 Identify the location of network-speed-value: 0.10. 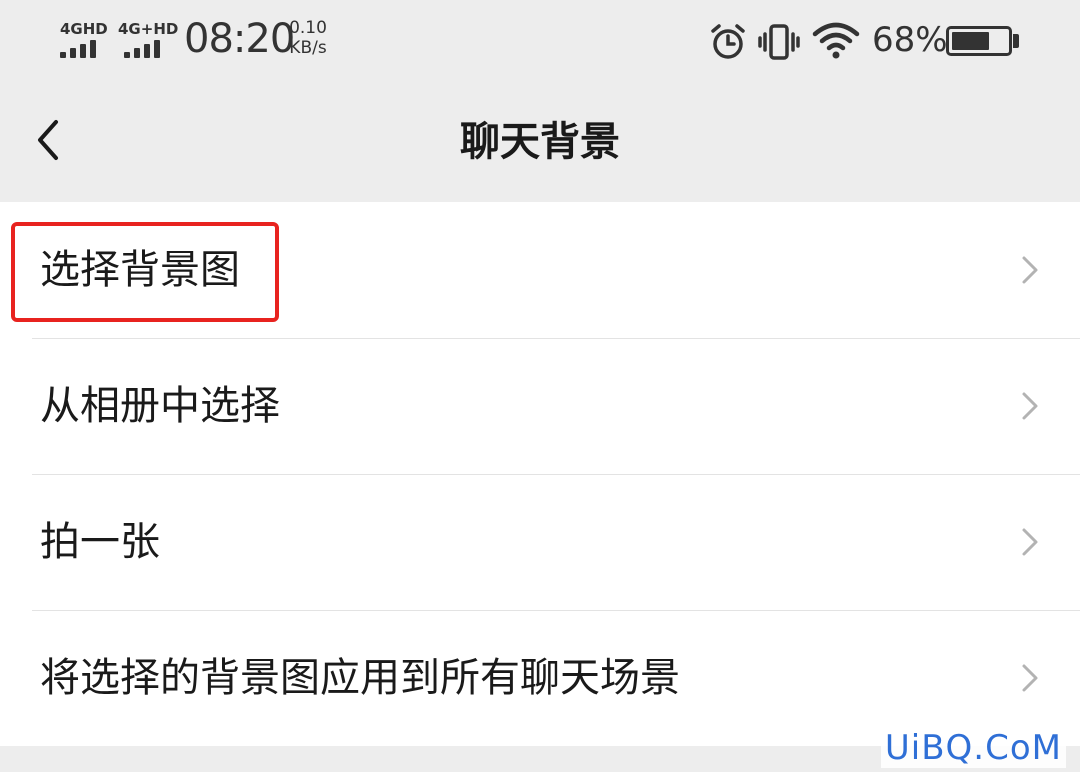
(308, 28).